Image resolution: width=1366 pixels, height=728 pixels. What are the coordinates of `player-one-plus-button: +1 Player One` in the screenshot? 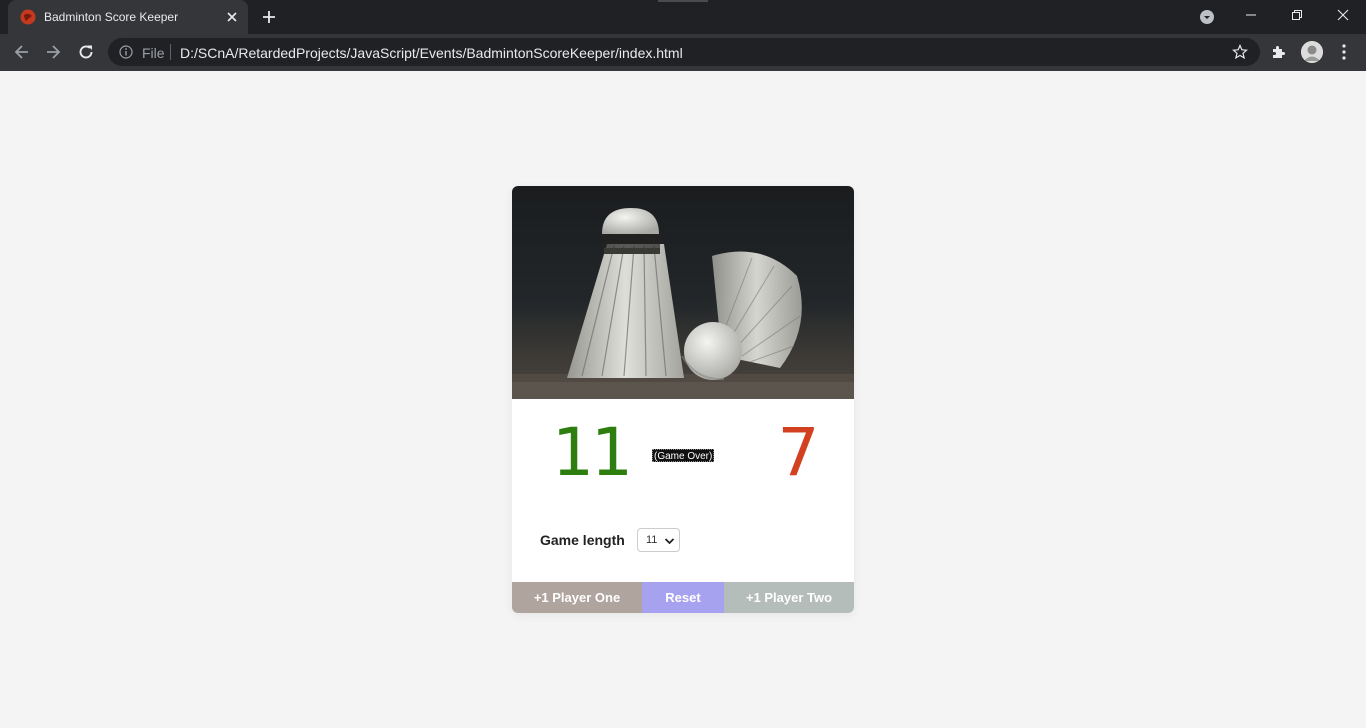 It's located at (577, 597).